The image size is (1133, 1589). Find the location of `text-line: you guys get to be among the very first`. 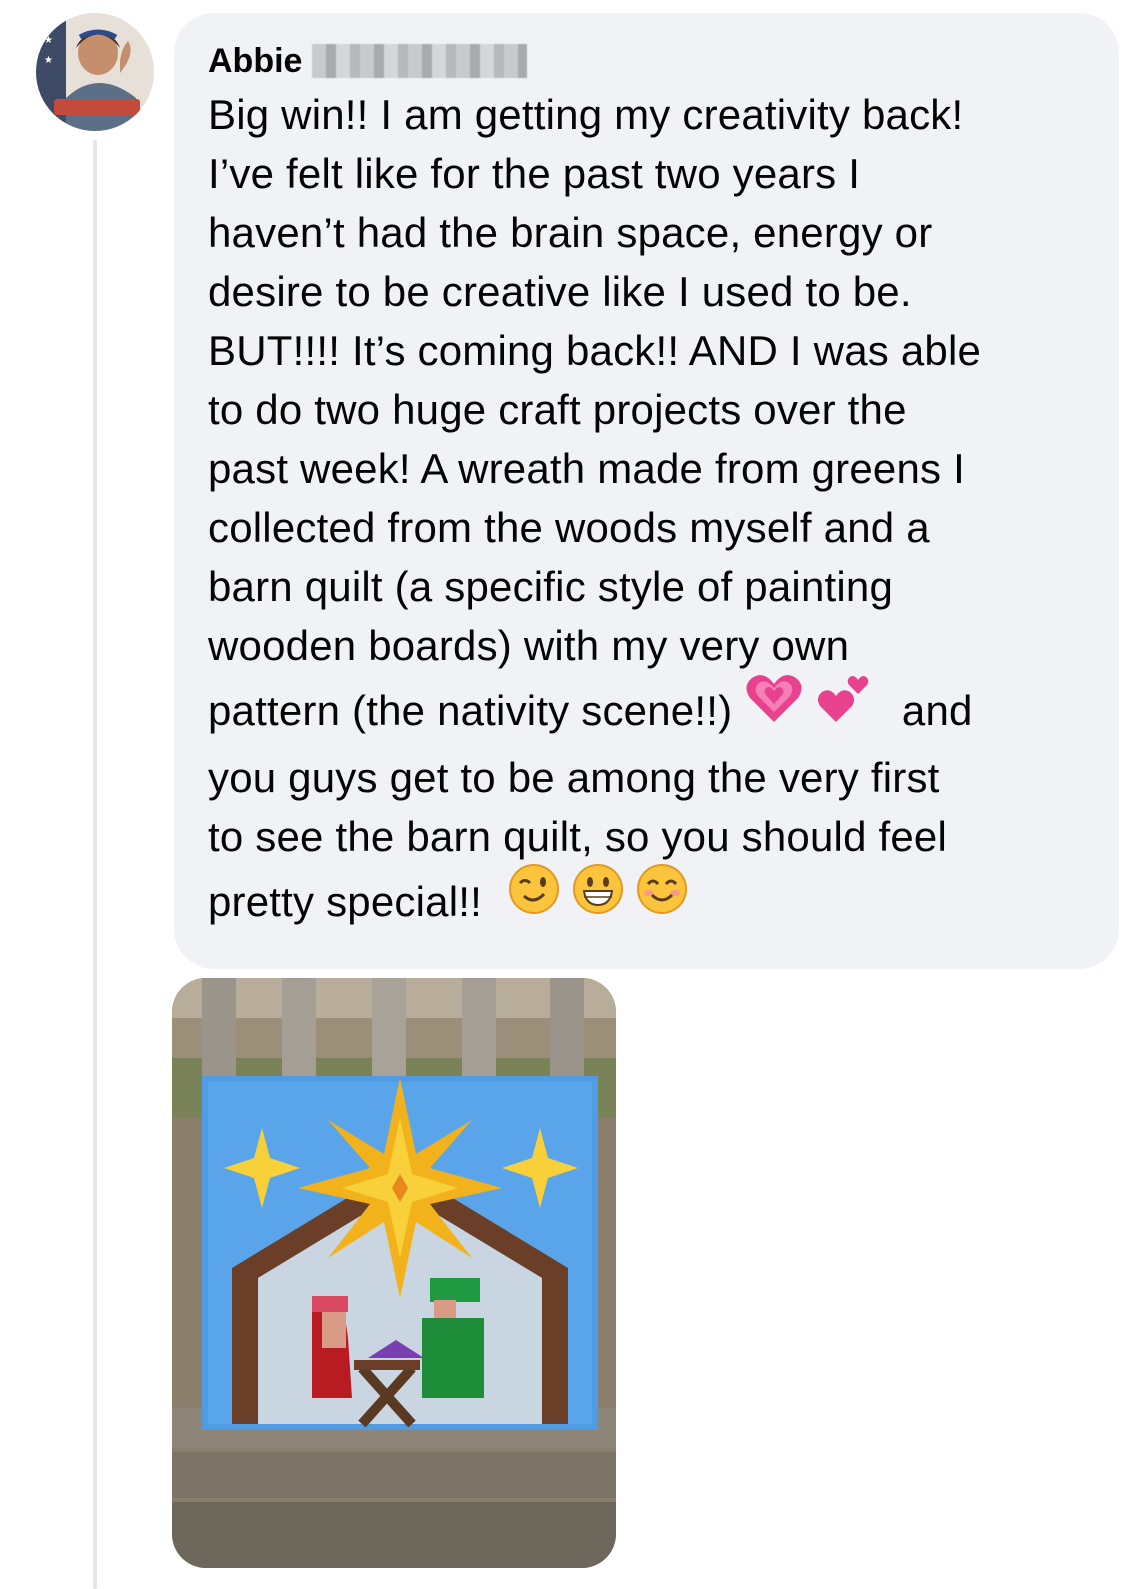

text-line: you guys get to be among the very first is located at coordinates (574, 777).